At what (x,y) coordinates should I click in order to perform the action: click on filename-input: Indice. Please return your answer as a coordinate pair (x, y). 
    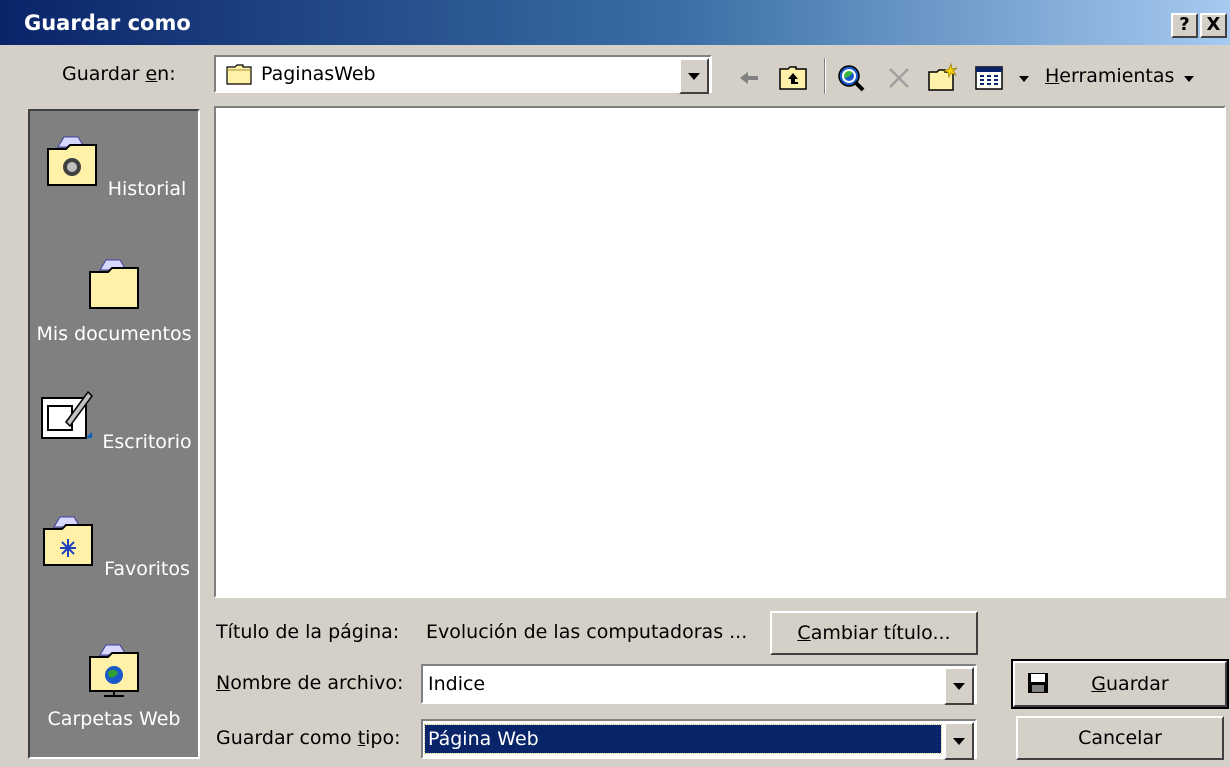
    Looking at the image, I should click on (456, 684).